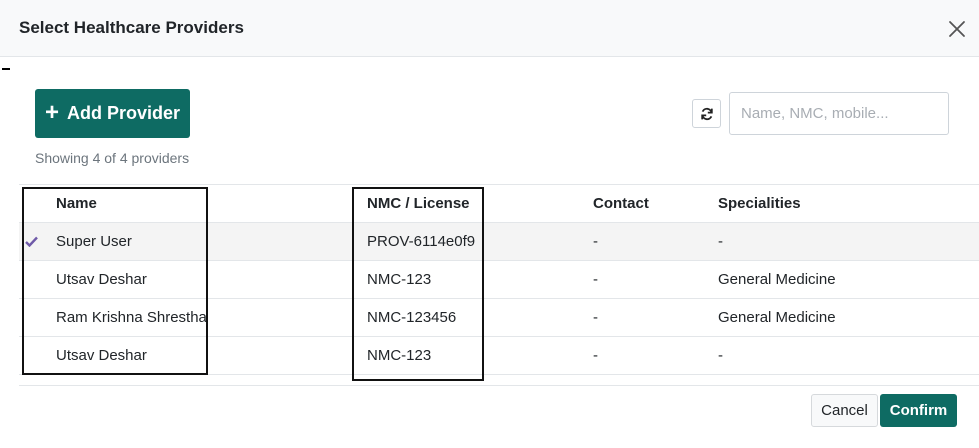 The height and width of the screenshot is (448, 979). What do you see at coordinates (489, 28) in the screenshot?
I see `modal-header: Select Healthcare Providers` at bounding box center [489, 28].